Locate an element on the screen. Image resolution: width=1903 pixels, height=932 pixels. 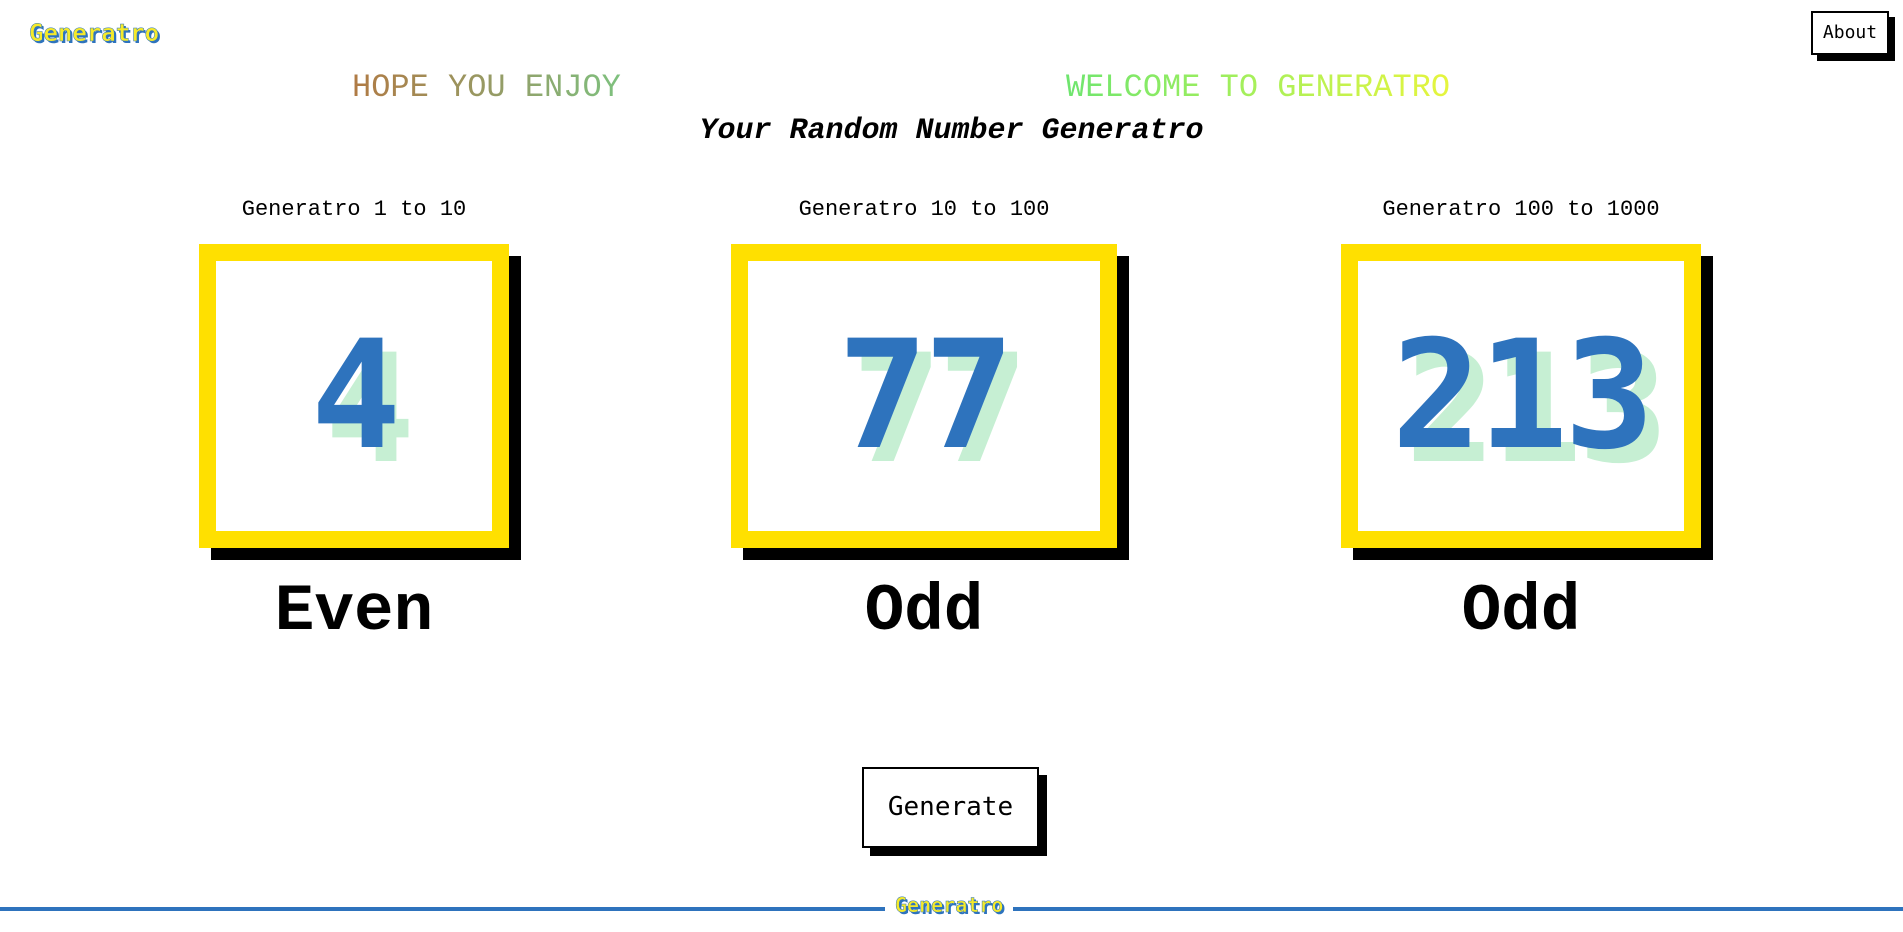
number-display-box: 213 is located at coordinates (1521, 396).